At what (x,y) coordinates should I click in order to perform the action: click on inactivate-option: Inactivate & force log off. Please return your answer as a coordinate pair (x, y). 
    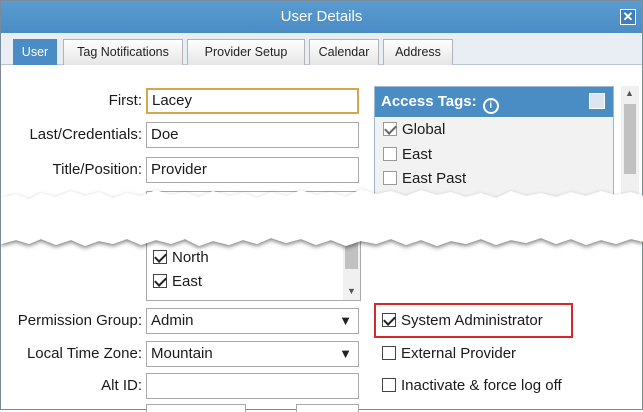
    Looking at the image, I should click on (472, 385).